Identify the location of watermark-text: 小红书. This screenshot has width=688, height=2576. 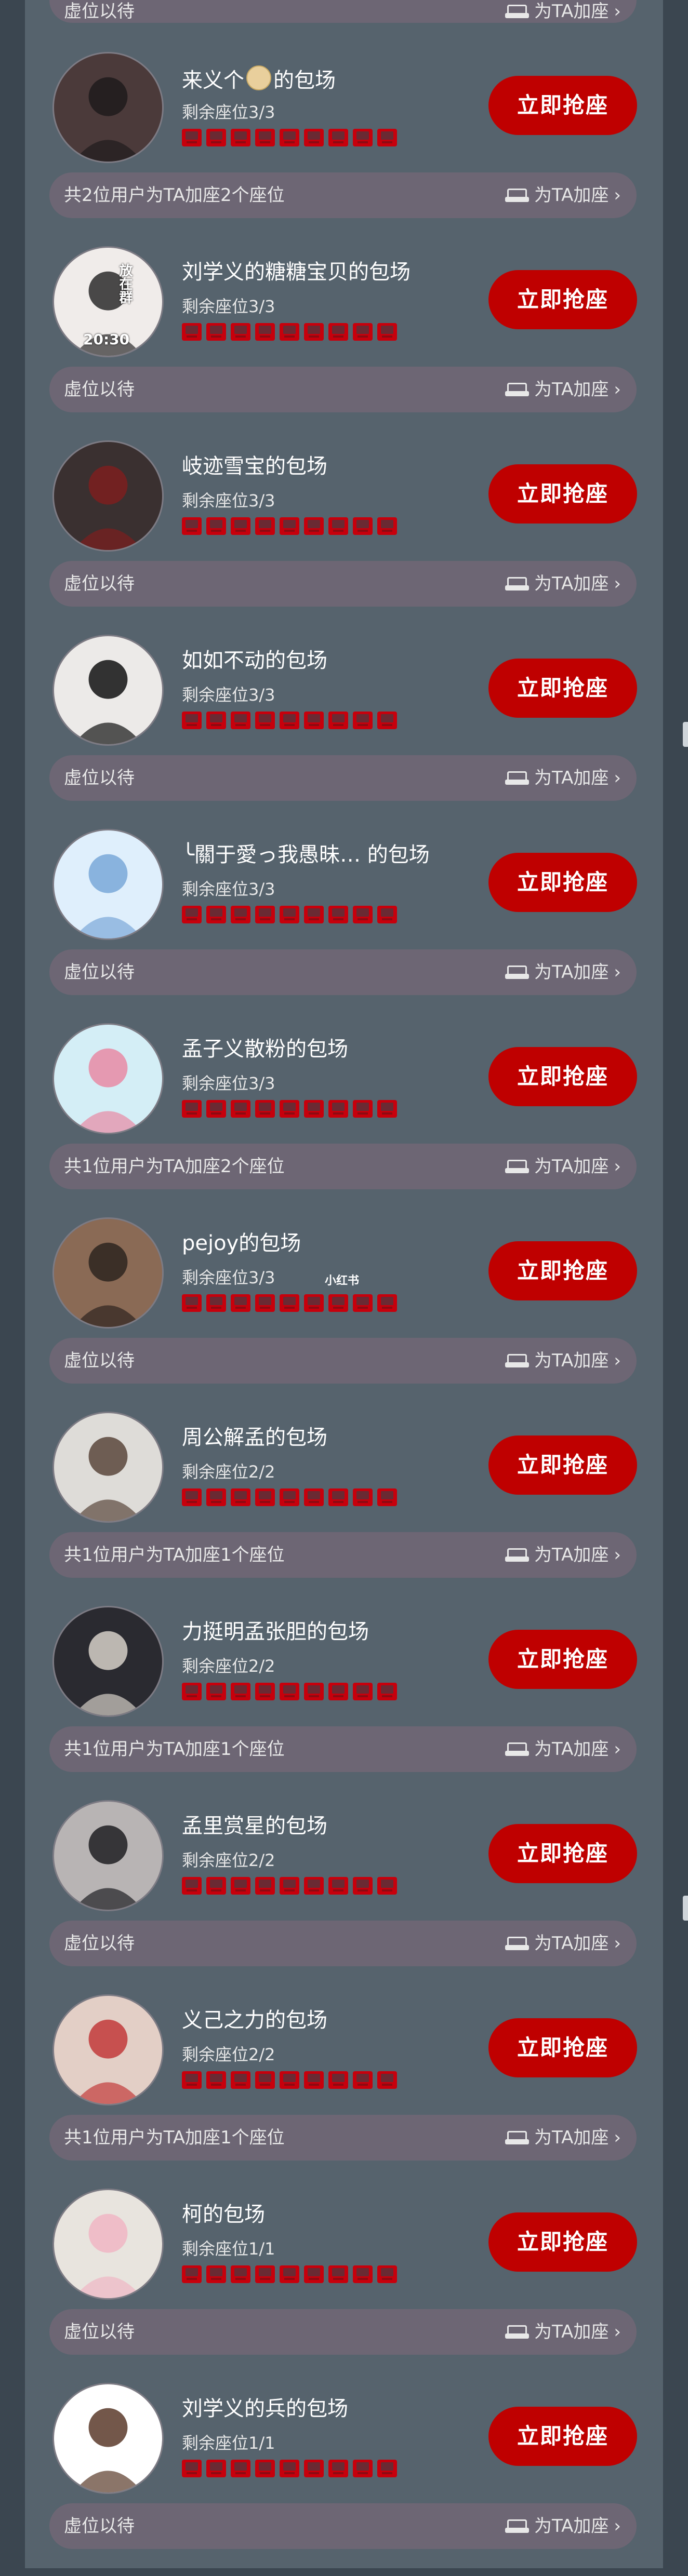
(342, 1280).